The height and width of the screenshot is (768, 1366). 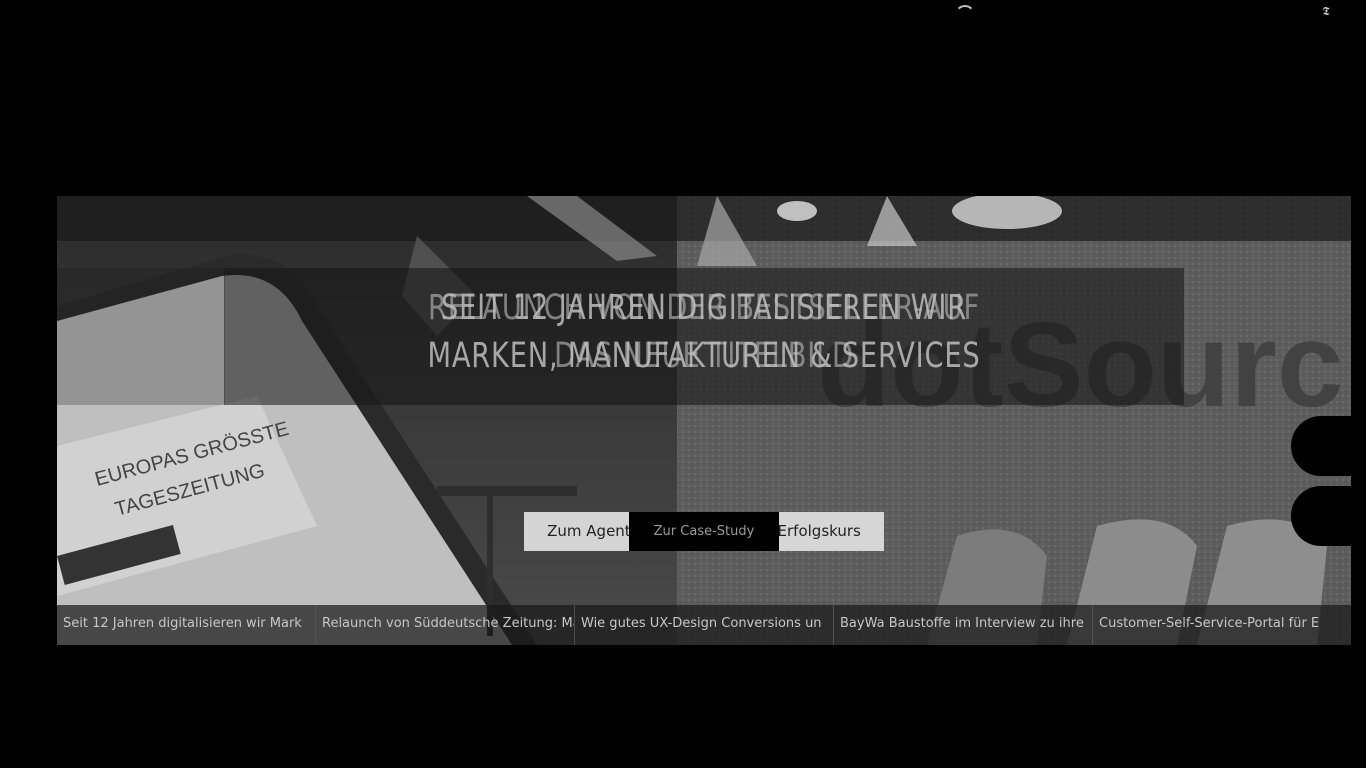 I want to click on slider-tab: Customer-Self-Service-Portal für E, so click(x=1222, y=625).